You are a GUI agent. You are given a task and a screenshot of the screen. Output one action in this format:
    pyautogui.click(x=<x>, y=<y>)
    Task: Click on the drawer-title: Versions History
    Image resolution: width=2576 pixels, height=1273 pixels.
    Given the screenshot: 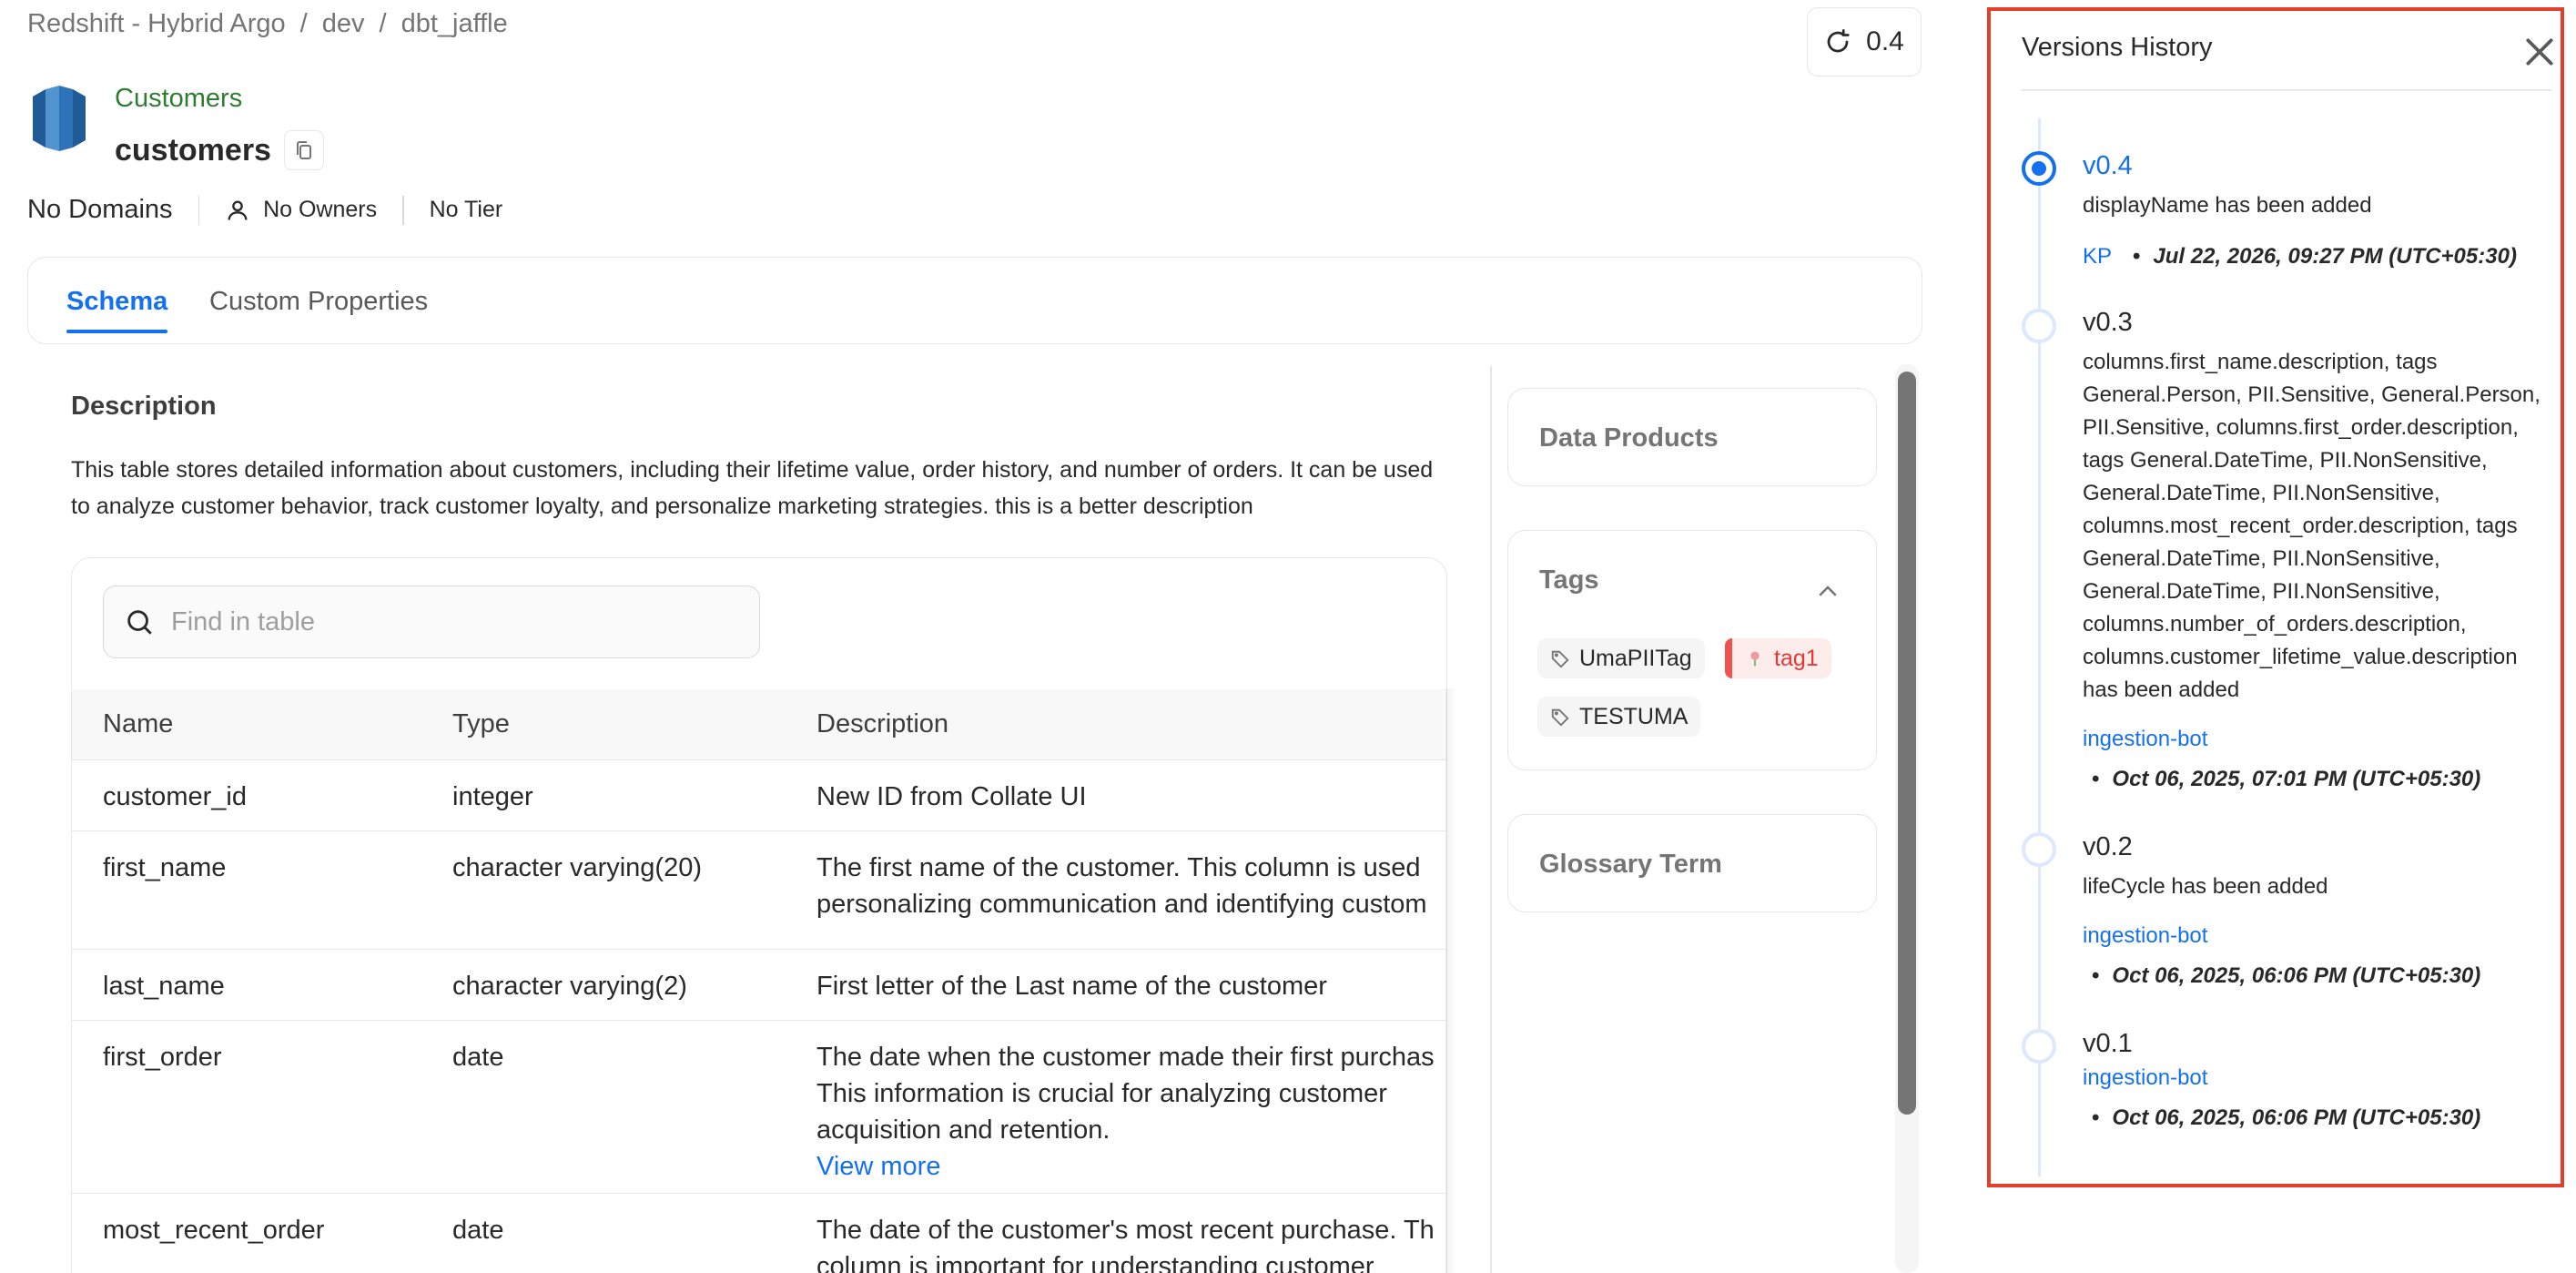 What is the action you would take?
    pyautogui.click(x=2117, y=48)
    